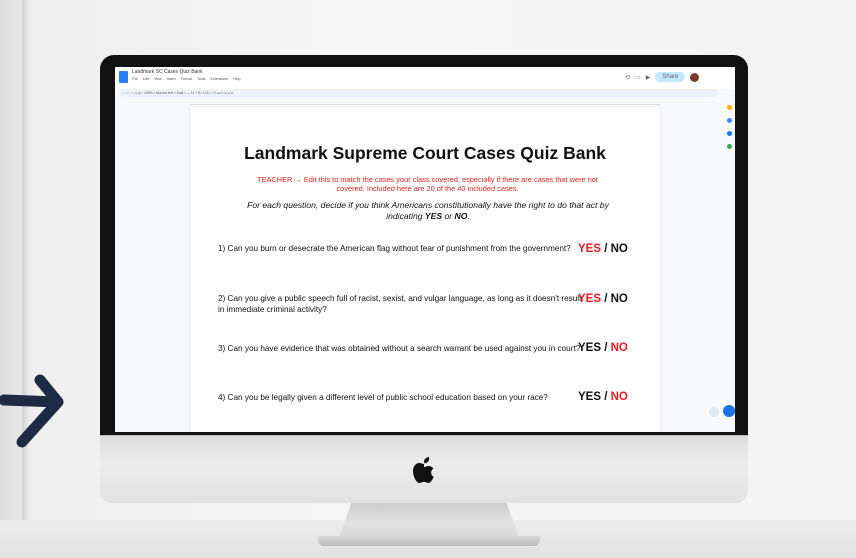 This screenshot has width=856, height=558. I want to click on answer-4: YES / NO, so click(603, 397).